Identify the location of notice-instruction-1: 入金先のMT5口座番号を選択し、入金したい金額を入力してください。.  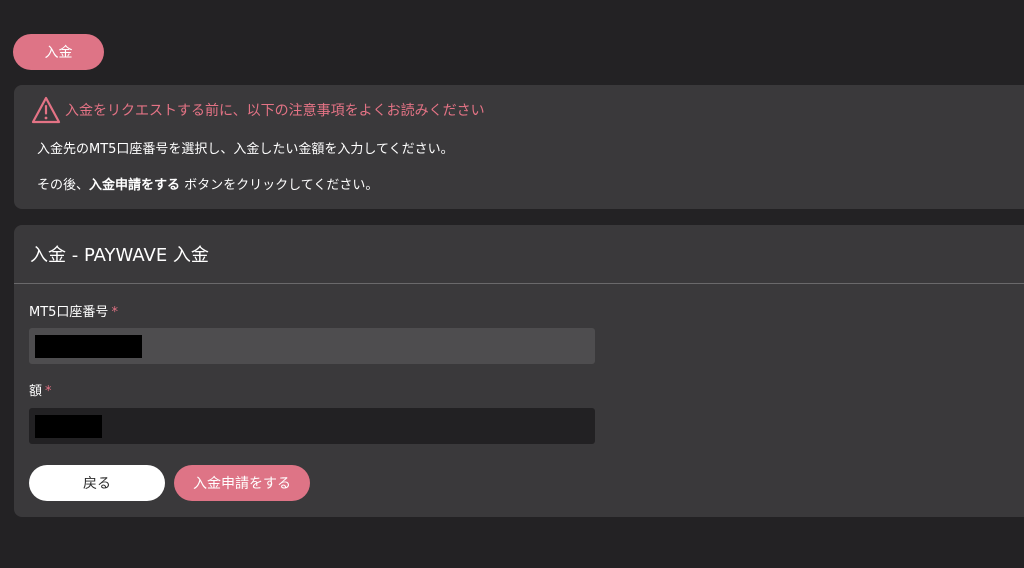
(245, 149).